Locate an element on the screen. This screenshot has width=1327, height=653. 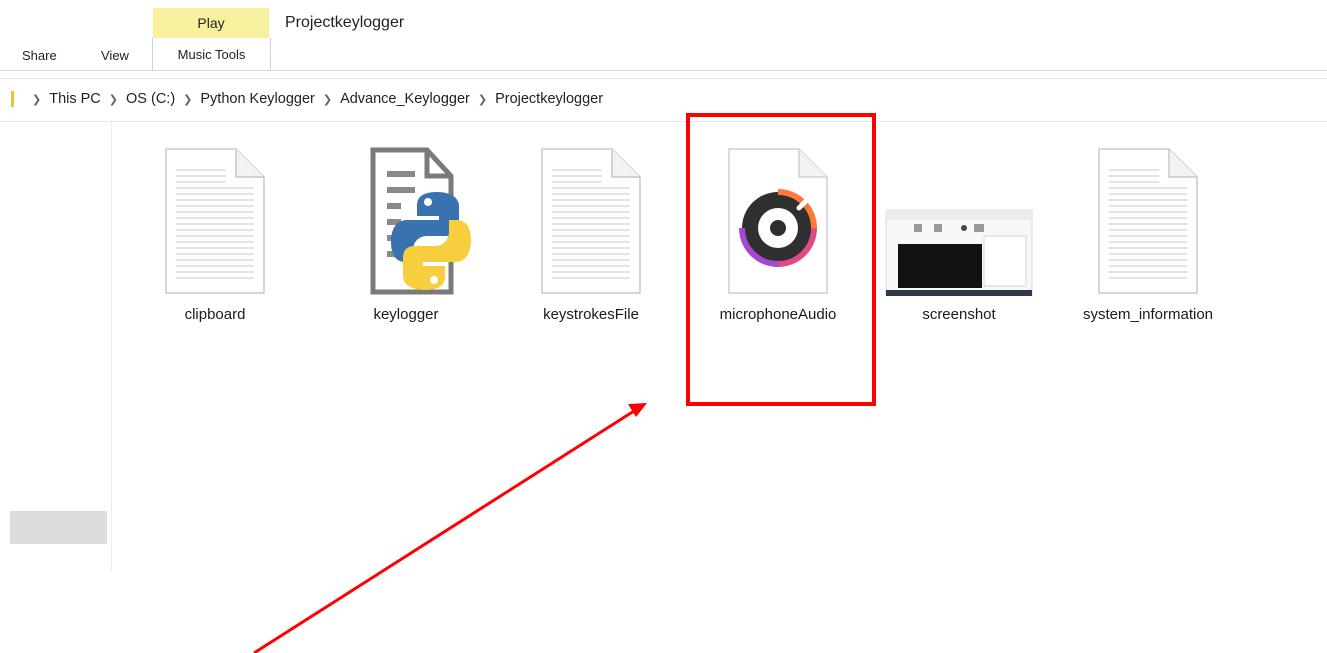
tab-share: Share is located at coordinates (39, 55).